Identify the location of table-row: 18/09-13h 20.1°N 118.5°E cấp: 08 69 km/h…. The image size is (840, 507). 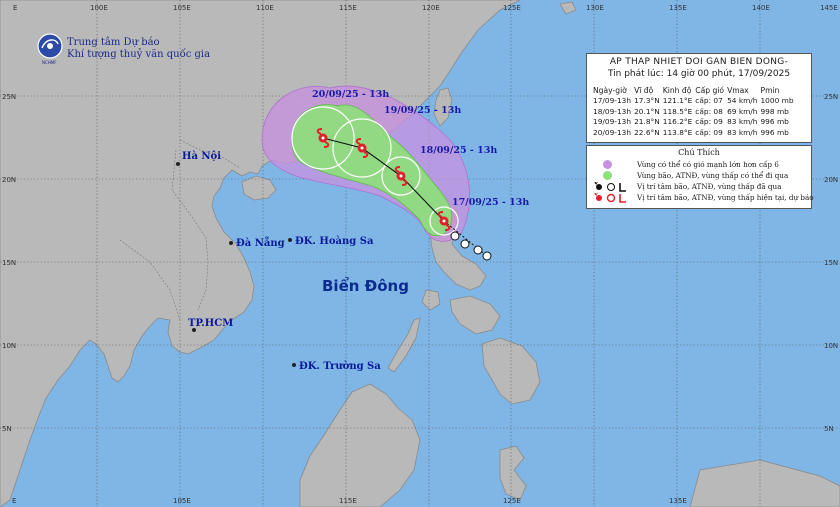
(695, 112).